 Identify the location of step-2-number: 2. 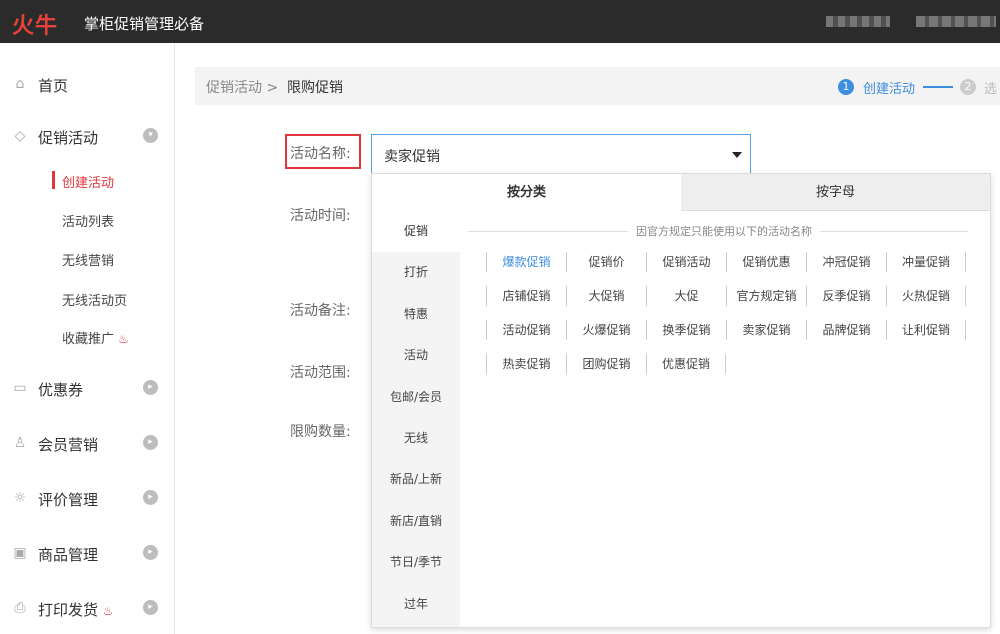
(968, 87).